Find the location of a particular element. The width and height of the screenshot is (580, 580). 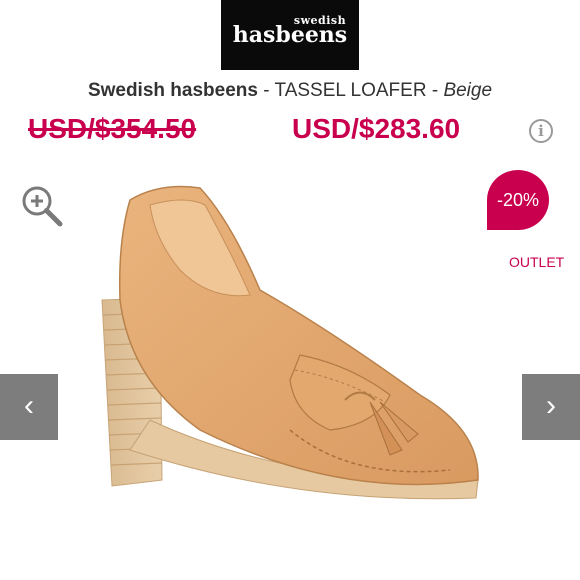

chevron-left-icon: ‹ is located at coordinates (29, 405).